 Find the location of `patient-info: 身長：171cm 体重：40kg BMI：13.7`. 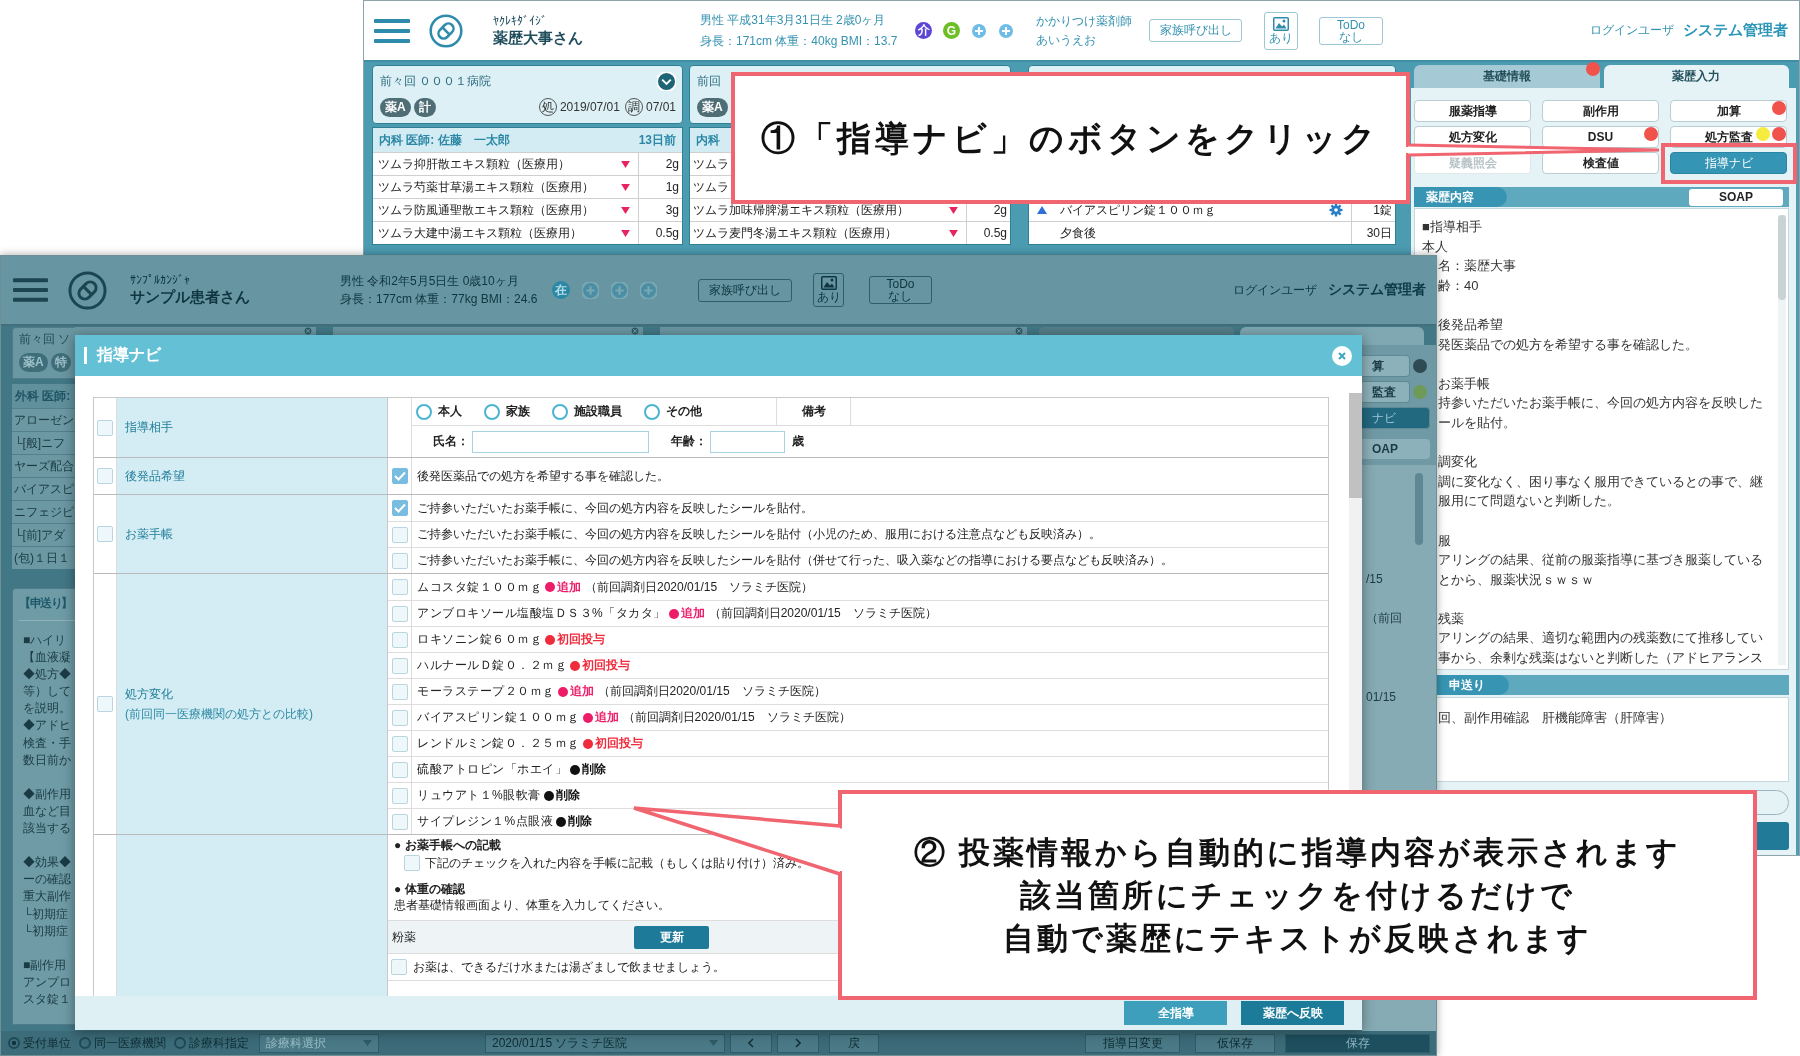

patient-info: 身長：171cm 体重：40kg BMI：13.7 is located at coordinates (799, 41).